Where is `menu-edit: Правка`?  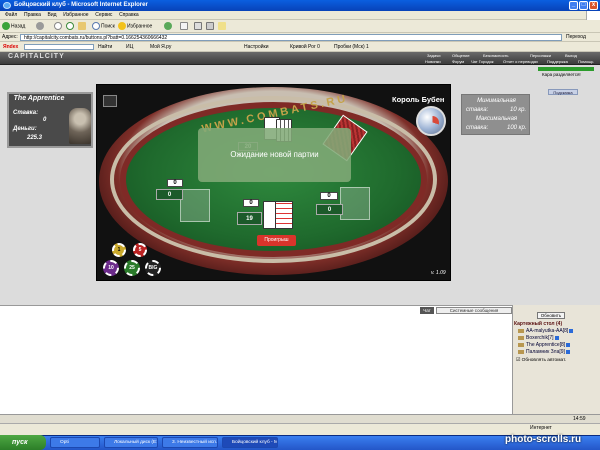
menu-edit: Правка is located at coordinates (32, 15).